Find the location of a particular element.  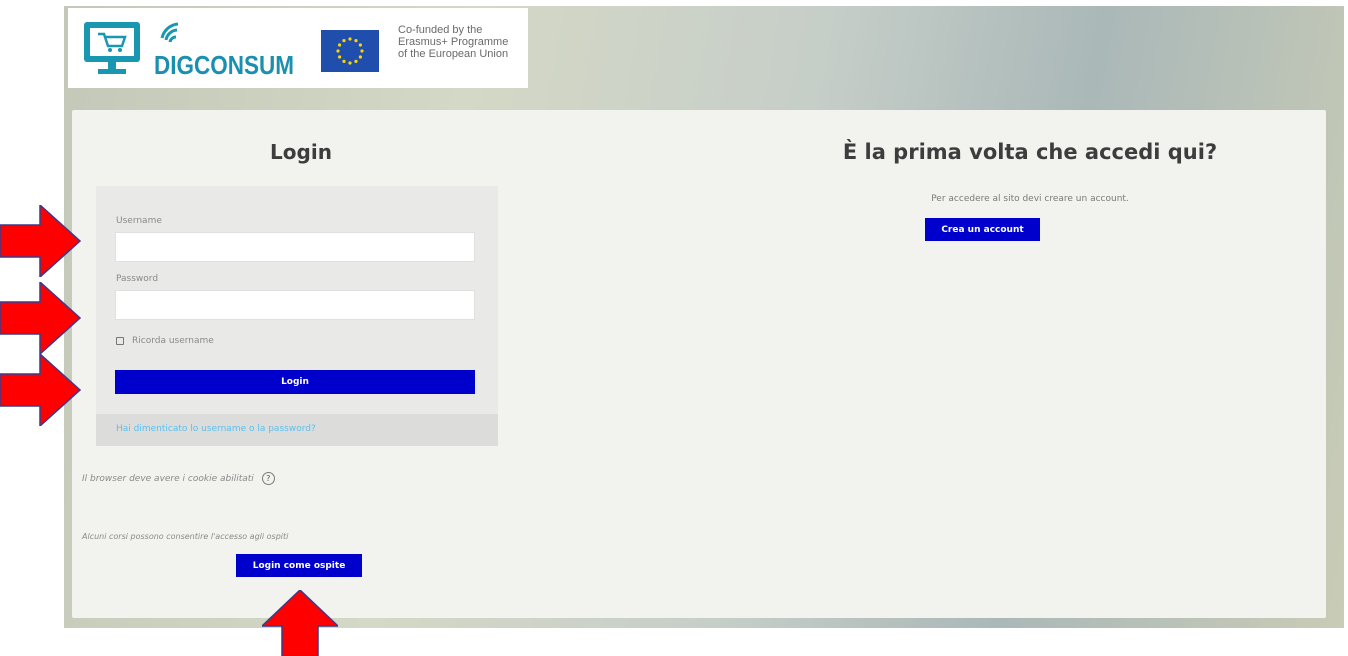

create-account-button: Crea un account is located at coordinates (982, 229).